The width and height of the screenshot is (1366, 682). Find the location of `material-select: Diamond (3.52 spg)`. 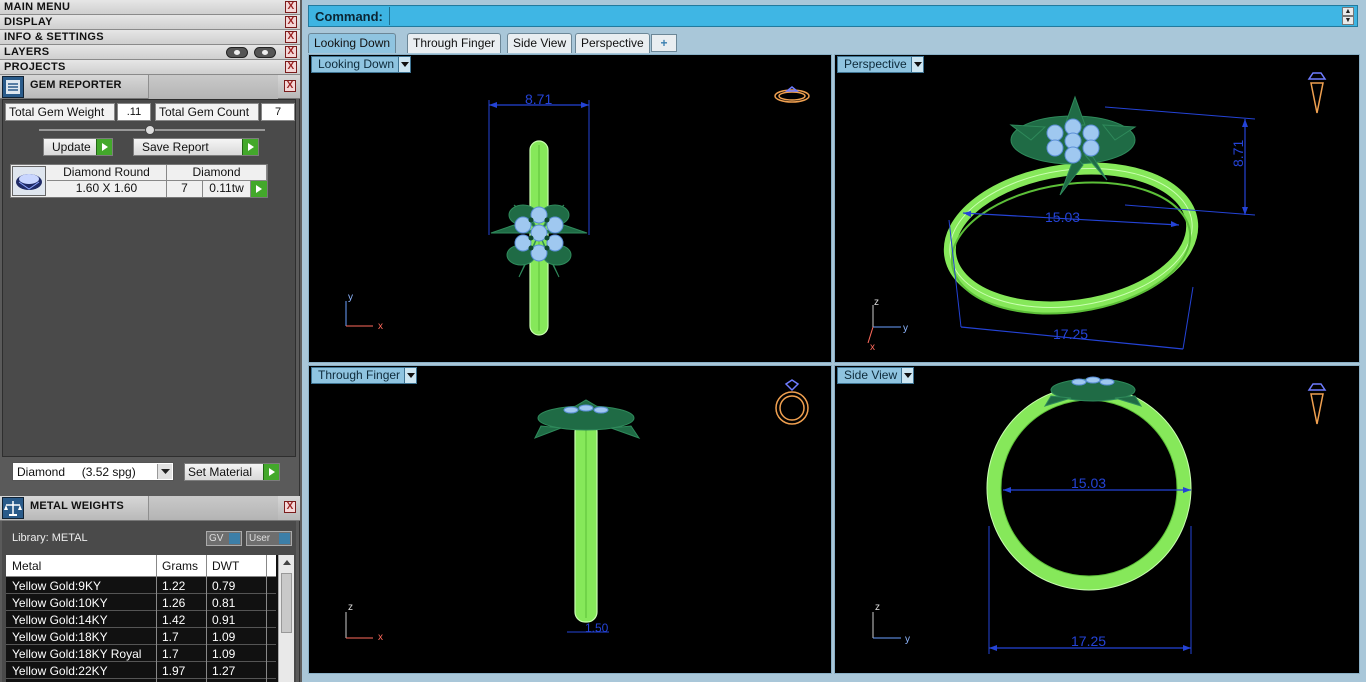

material-select: Diamond (3.52 spg) is located at coordinates (93, 471).